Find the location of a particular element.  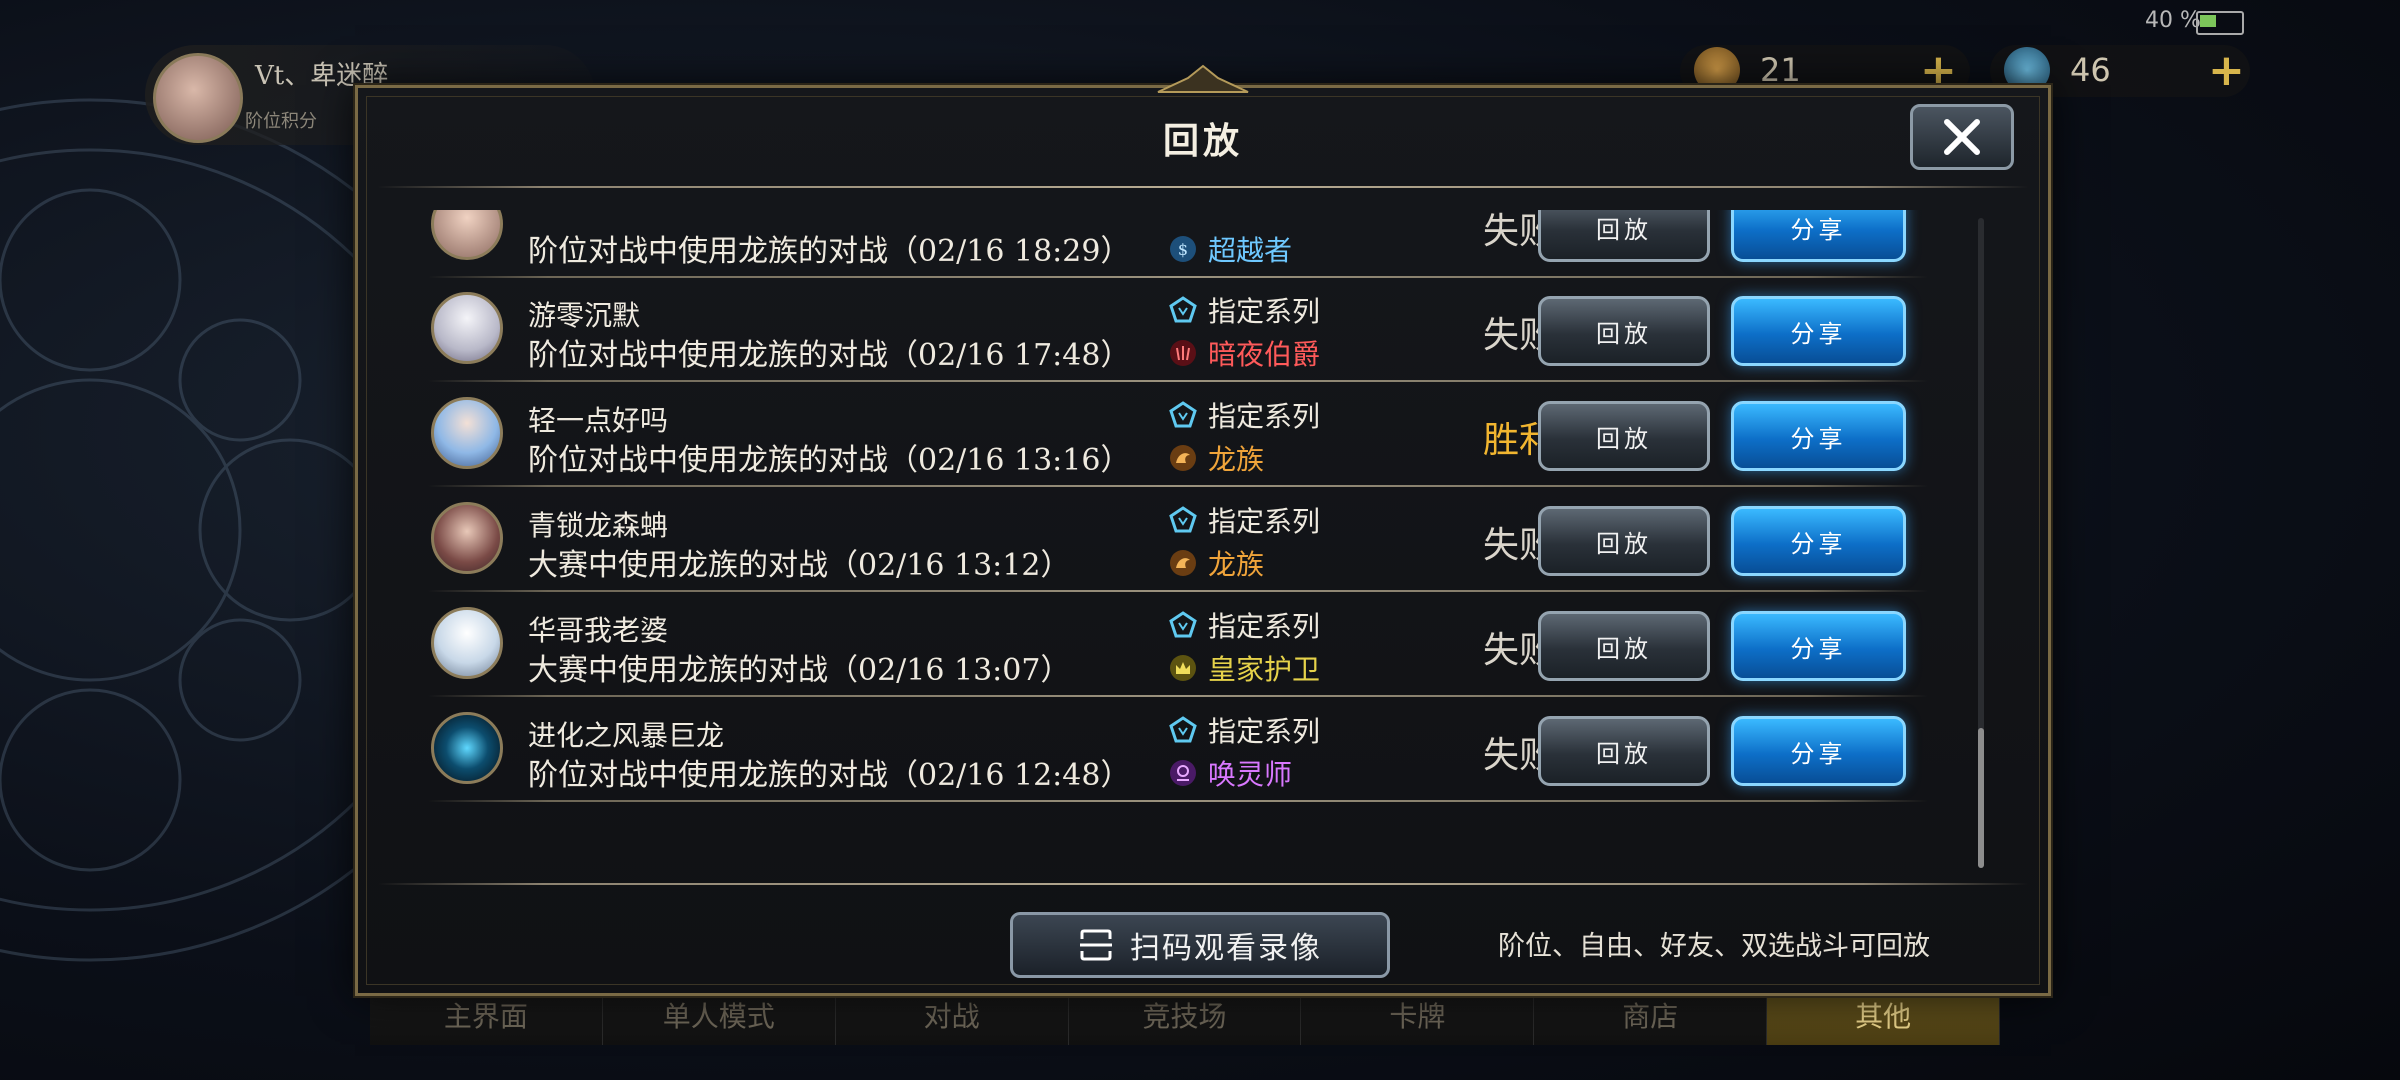

close-button is located at coordinates (1962, 137).